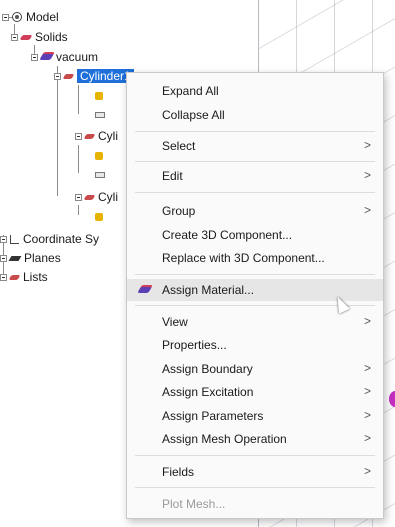  I want to click on menu-item-label: View, so click(175, 322).